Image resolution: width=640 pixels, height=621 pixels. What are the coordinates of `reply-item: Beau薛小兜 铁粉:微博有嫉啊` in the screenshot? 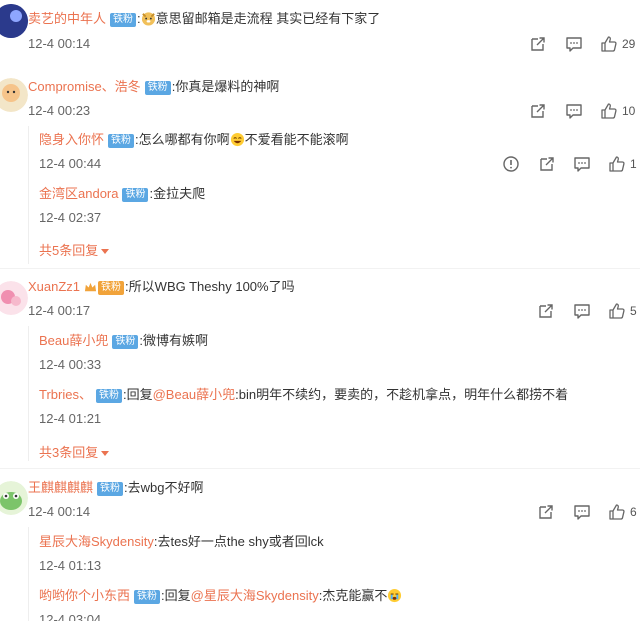 It's located at (123, 341).